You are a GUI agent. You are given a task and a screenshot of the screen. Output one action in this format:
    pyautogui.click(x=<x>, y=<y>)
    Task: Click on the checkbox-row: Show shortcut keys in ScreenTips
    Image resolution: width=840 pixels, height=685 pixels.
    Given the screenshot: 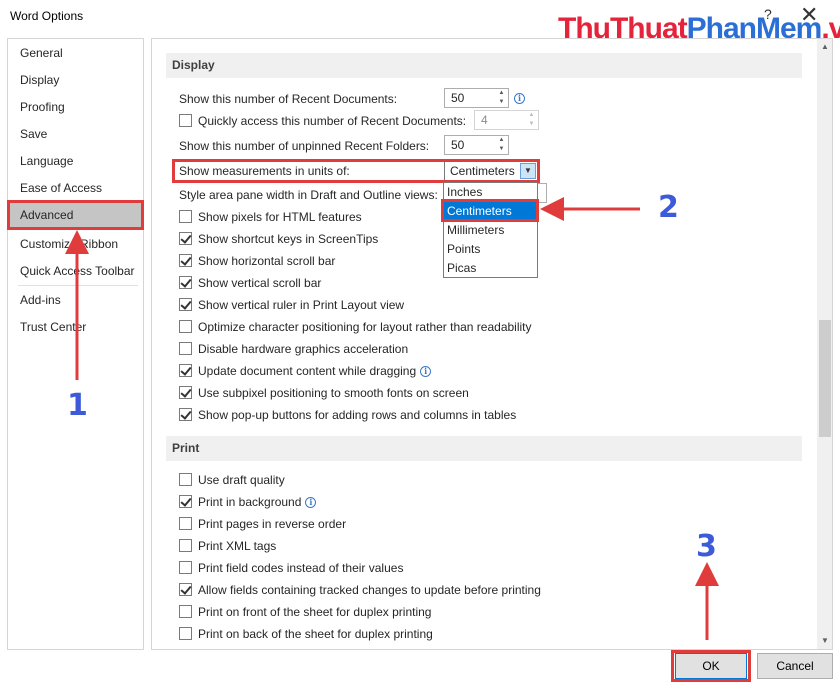 What is the action you would take?
    pyautogui.click(x=278, y=239)
    